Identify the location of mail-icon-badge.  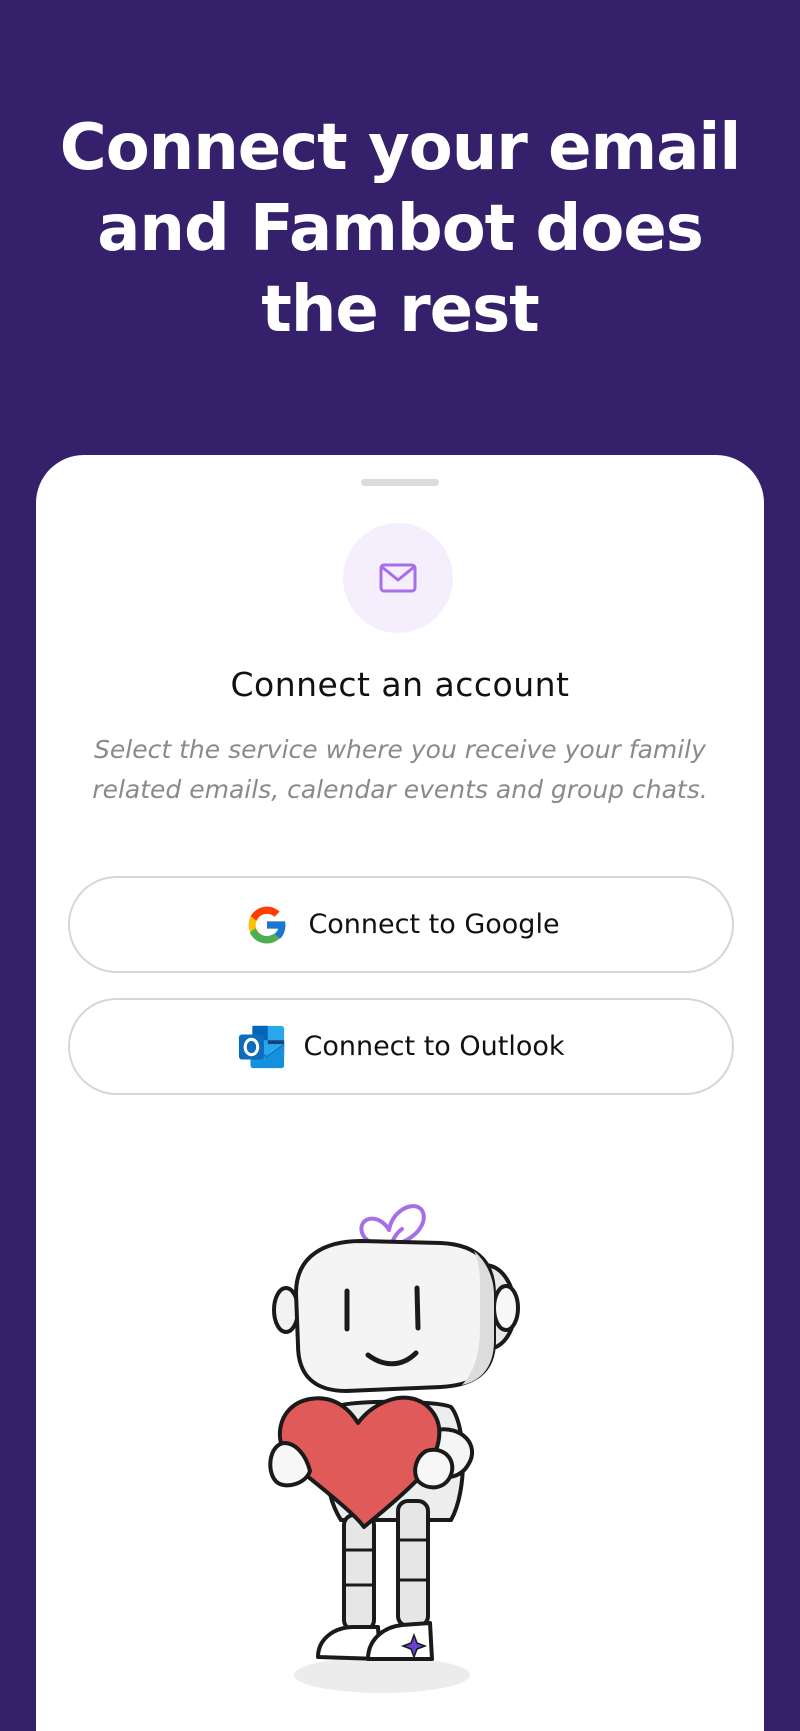
(398, 578).